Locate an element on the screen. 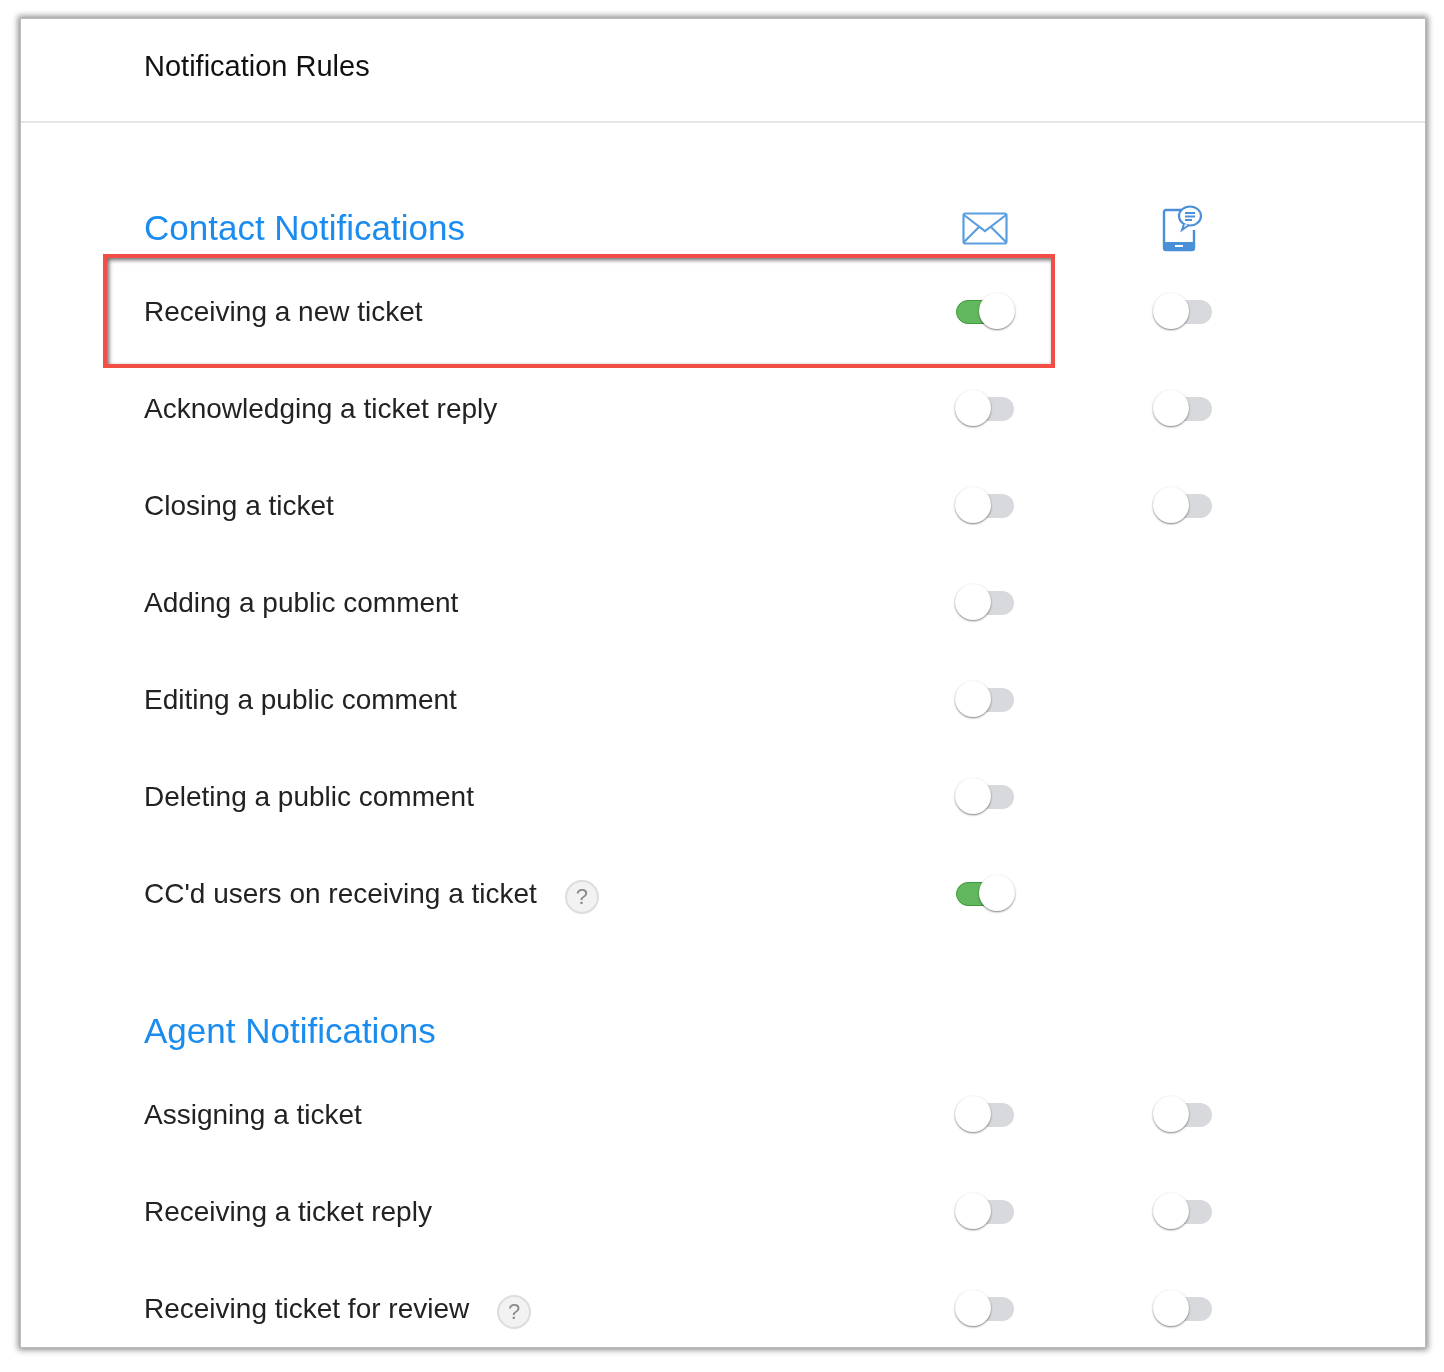 The width and height of the screenshot is (1444, 1372). rule-label: CC'd users on receiving a ticket is located at coordinates (340, 893).